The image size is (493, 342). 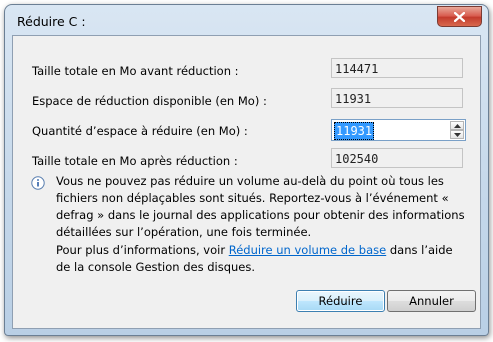 I want to click on size-before-value: 114471, so click(x=397, y=68).